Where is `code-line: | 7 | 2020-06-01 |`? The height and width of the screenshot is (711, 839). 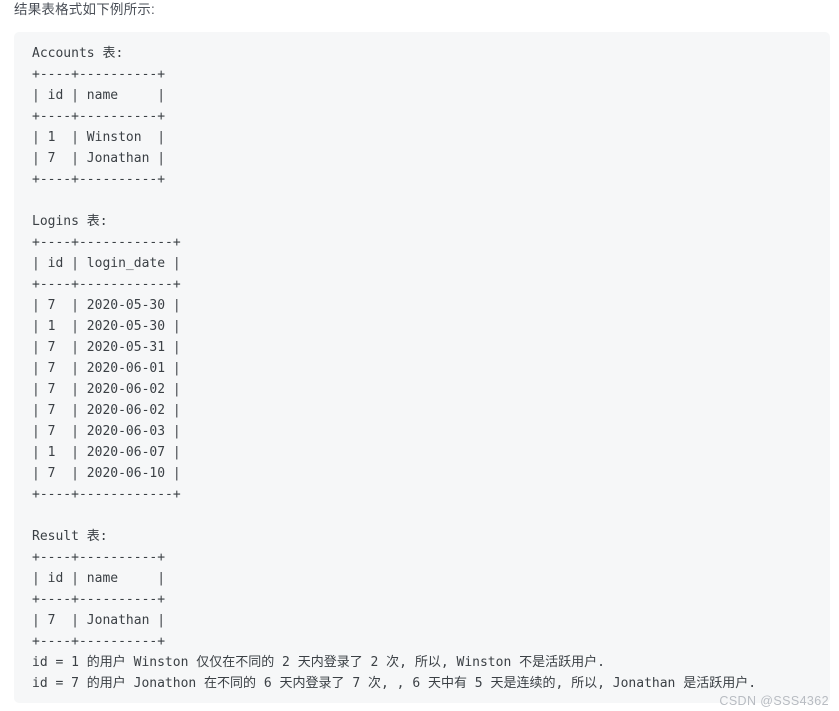
code-line: | 7 | 2020-06-01 | is located at coordinates (106, 368).